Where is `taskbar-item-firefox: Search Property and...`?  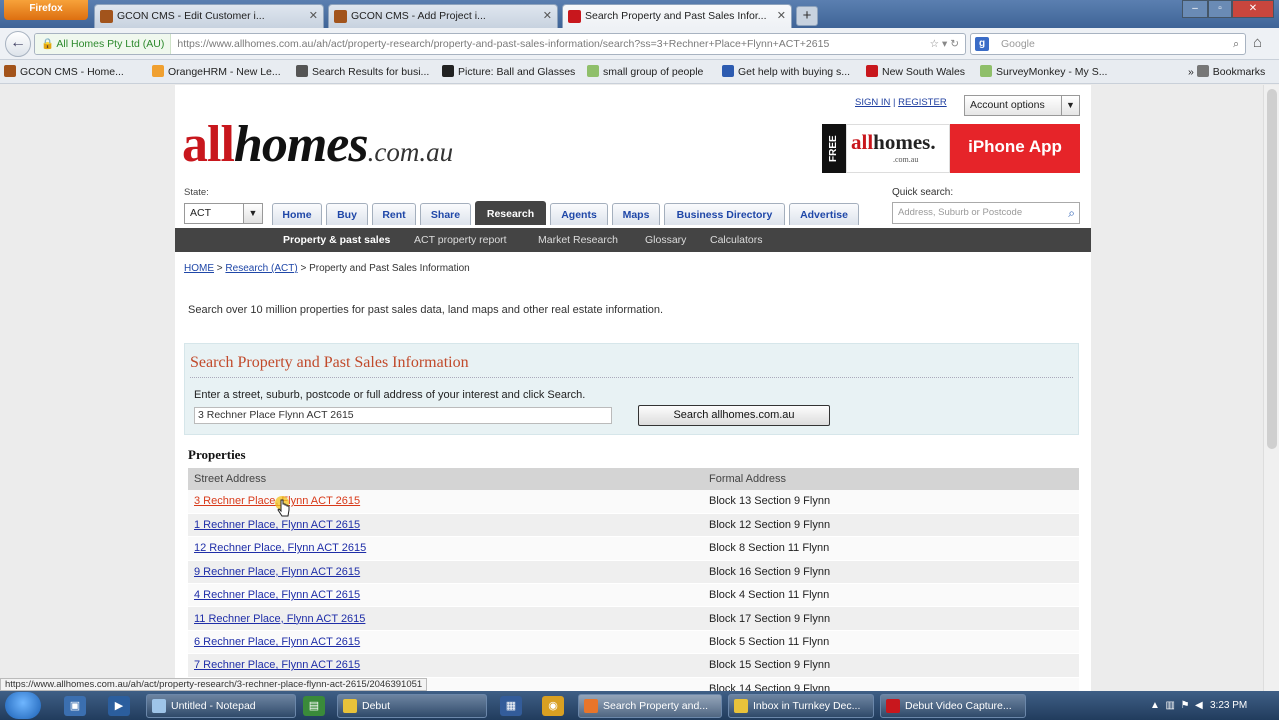 taskbar-item-firefox: Search Property and... is located at coordinates (650, 706).